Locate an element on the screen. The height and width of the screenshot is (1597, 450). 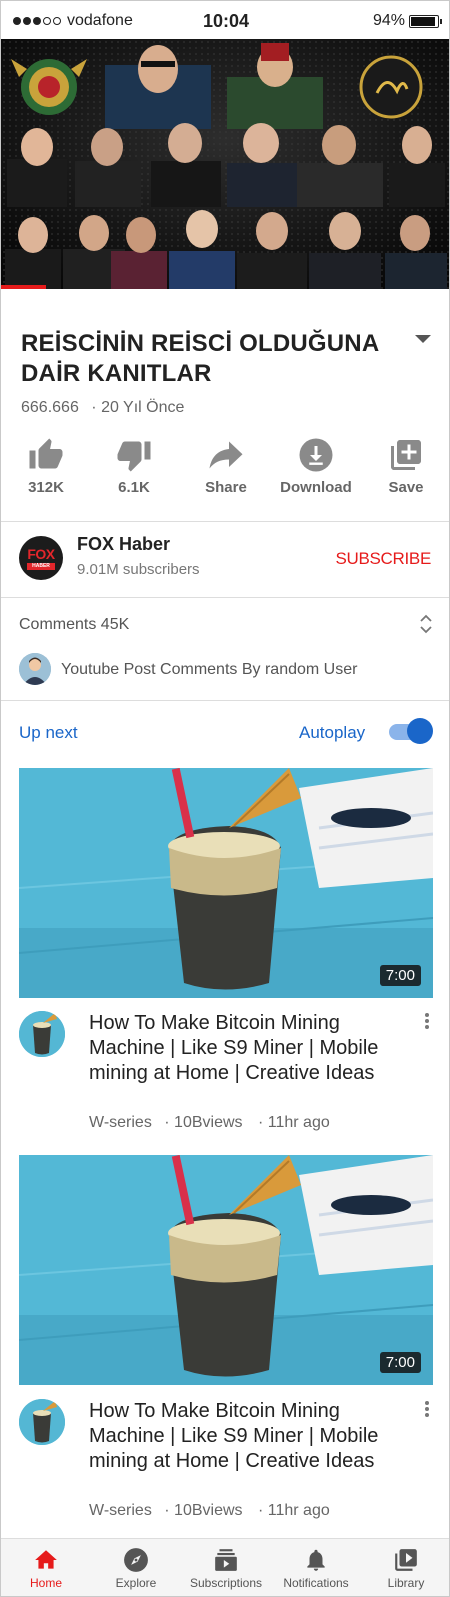
save-button: Save is located at coordinates (405, 469).